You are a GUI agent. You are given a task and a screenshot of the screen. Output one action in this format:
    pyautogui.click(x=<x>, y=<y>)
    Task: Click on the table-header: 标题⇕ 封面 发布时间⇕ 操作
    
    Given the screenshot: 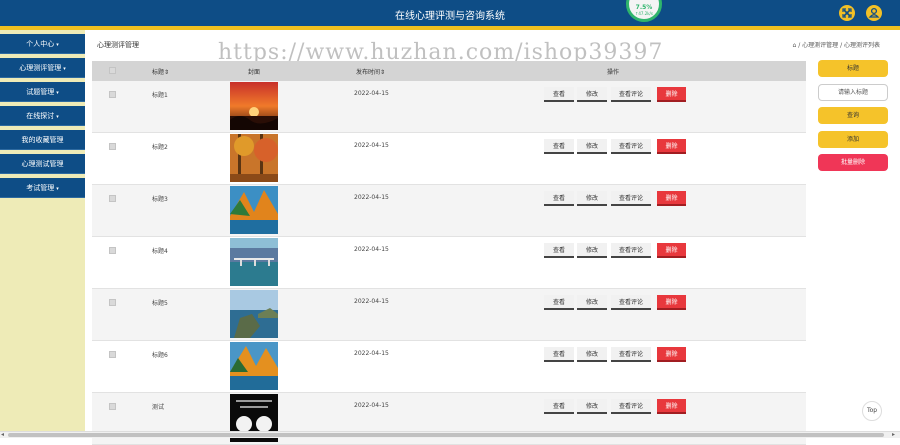 What is the action you would take?
    pyautogui.click(x=449, y=71)
    